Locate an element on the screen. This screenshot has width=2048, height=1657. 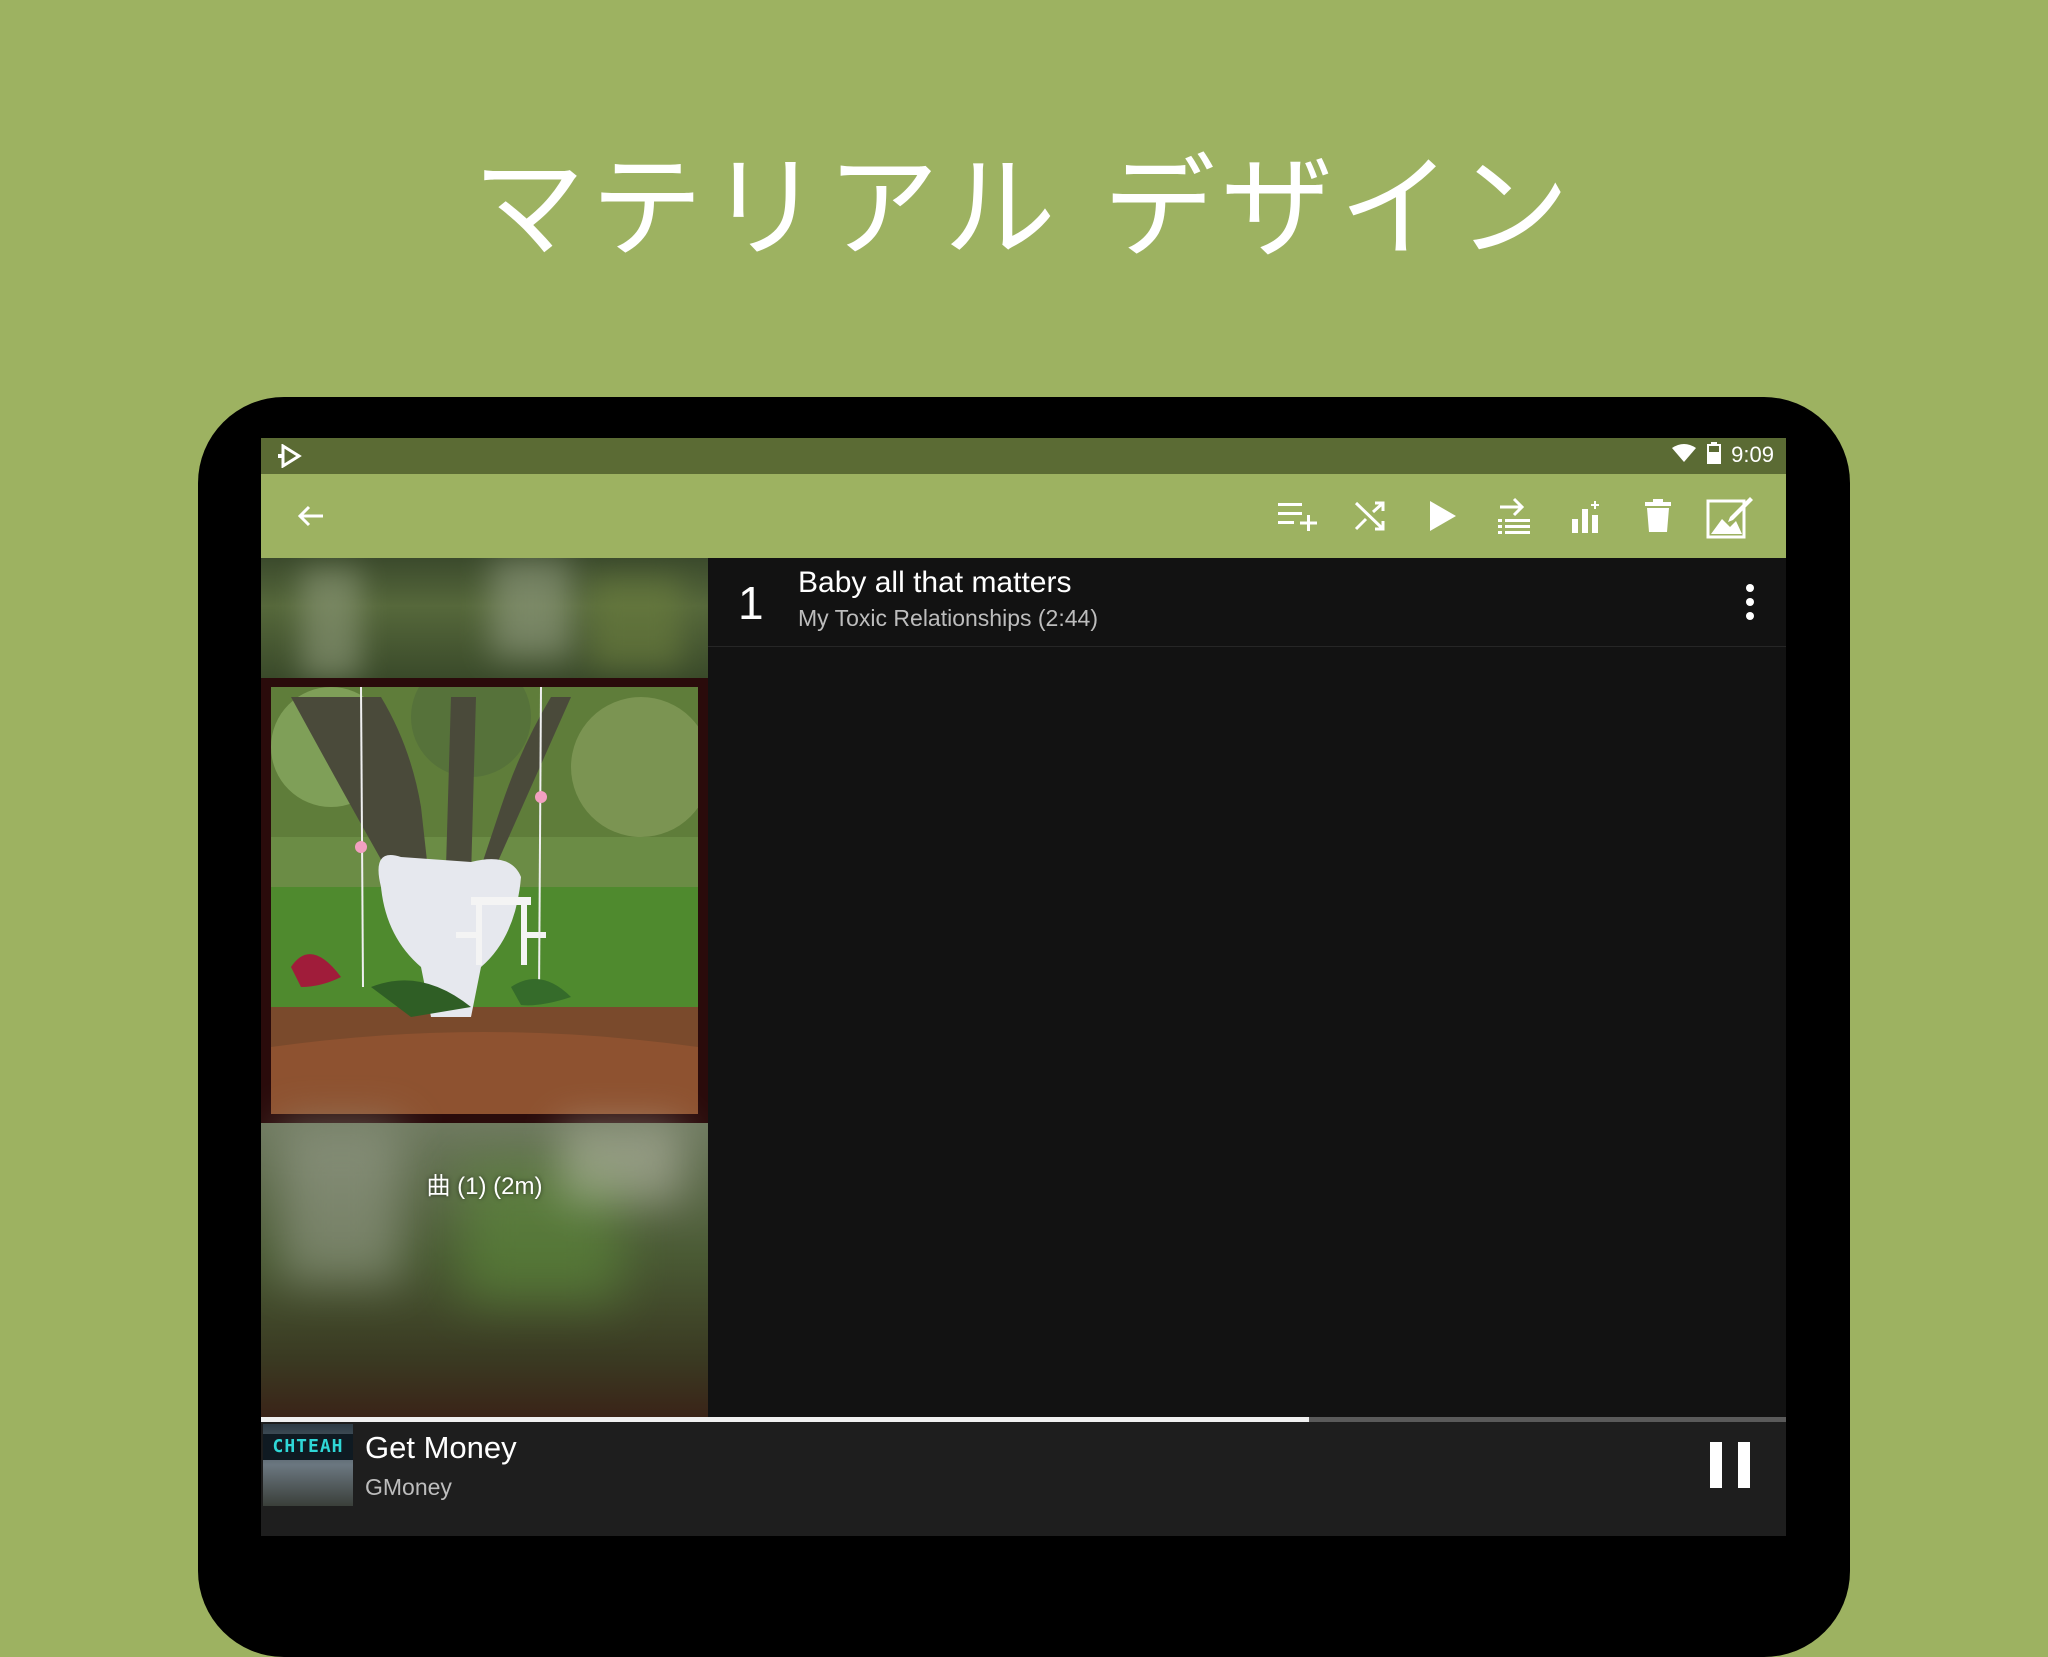
play-icon is located at coordinates (1443, 516).